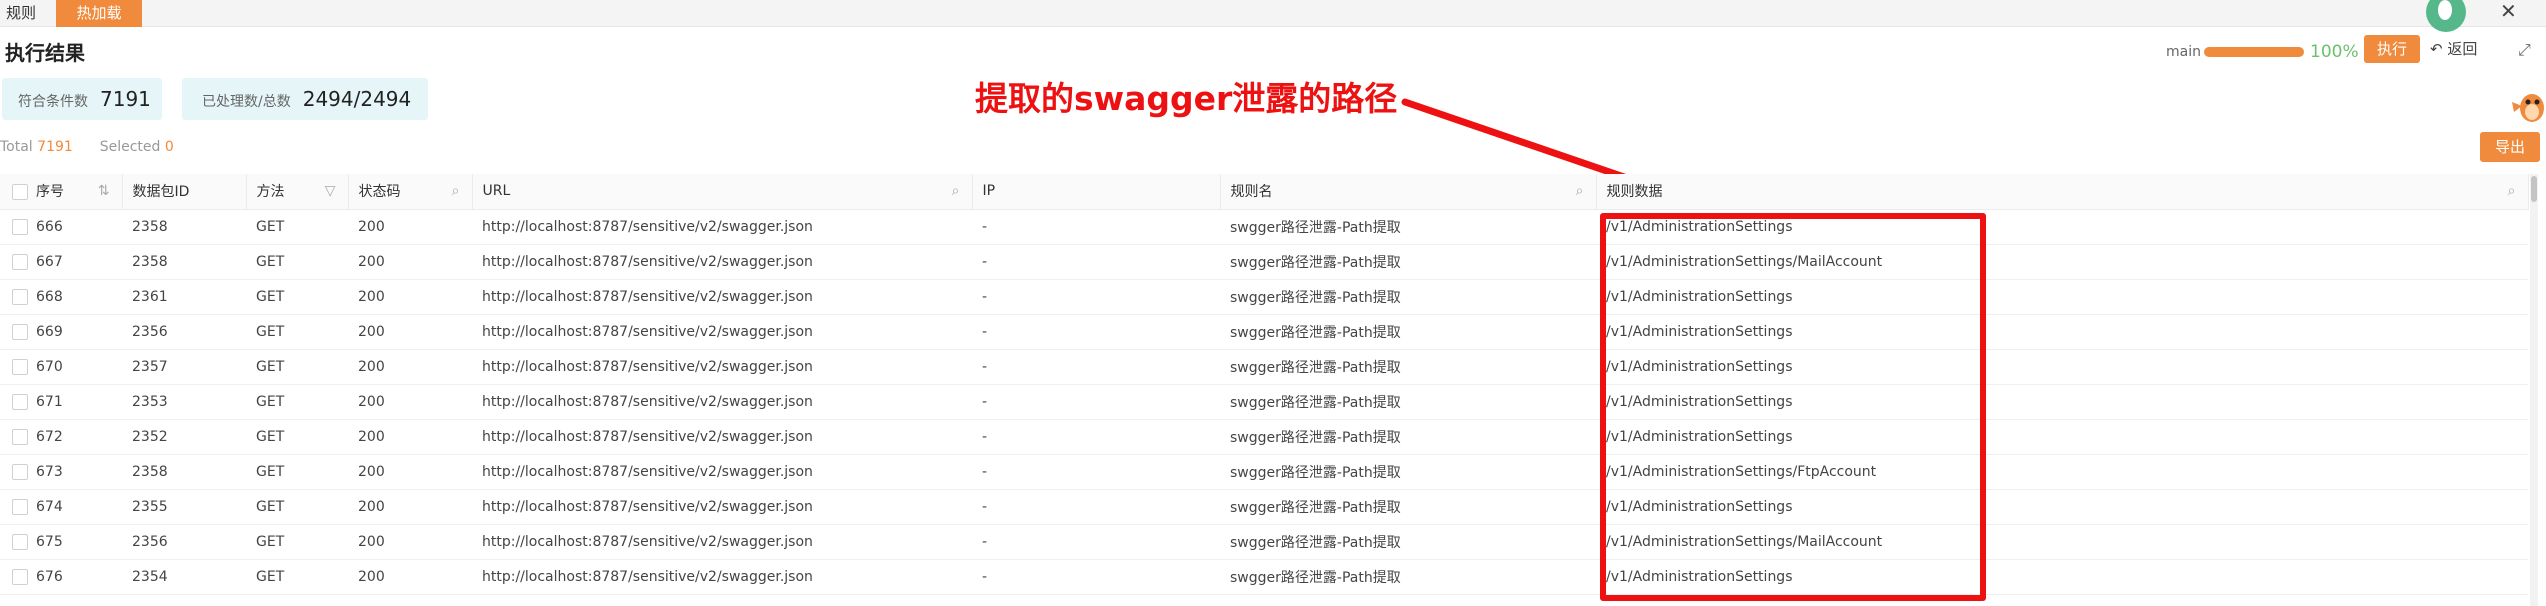 Image resolution: width=2546 pixels, height=606 pixels. What do you see at coordinates (2534, 189) in the screenshot?
I see `scrollbar-thumb` at bounding box center [2534, 189].